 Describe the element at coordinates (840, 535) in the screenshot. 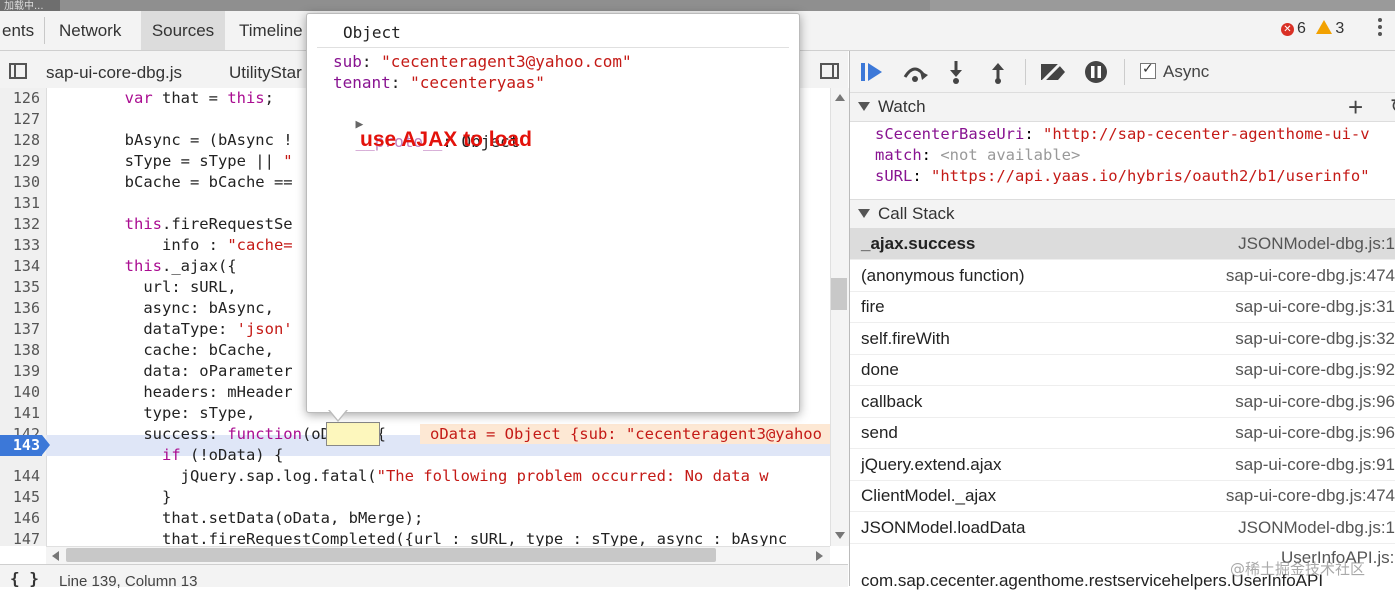

I see `scroll-down-icon` at that location.